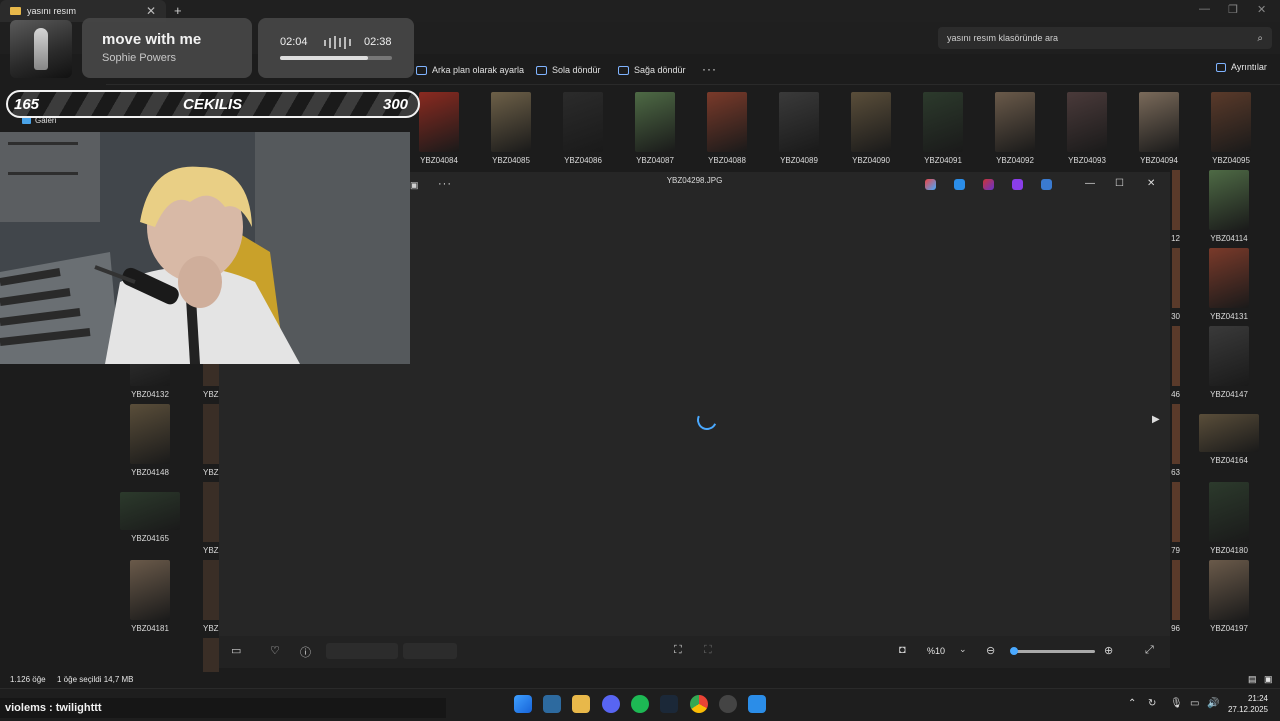  I want to click on rotate-right-button: Sağa döndür, so click(652, 70).